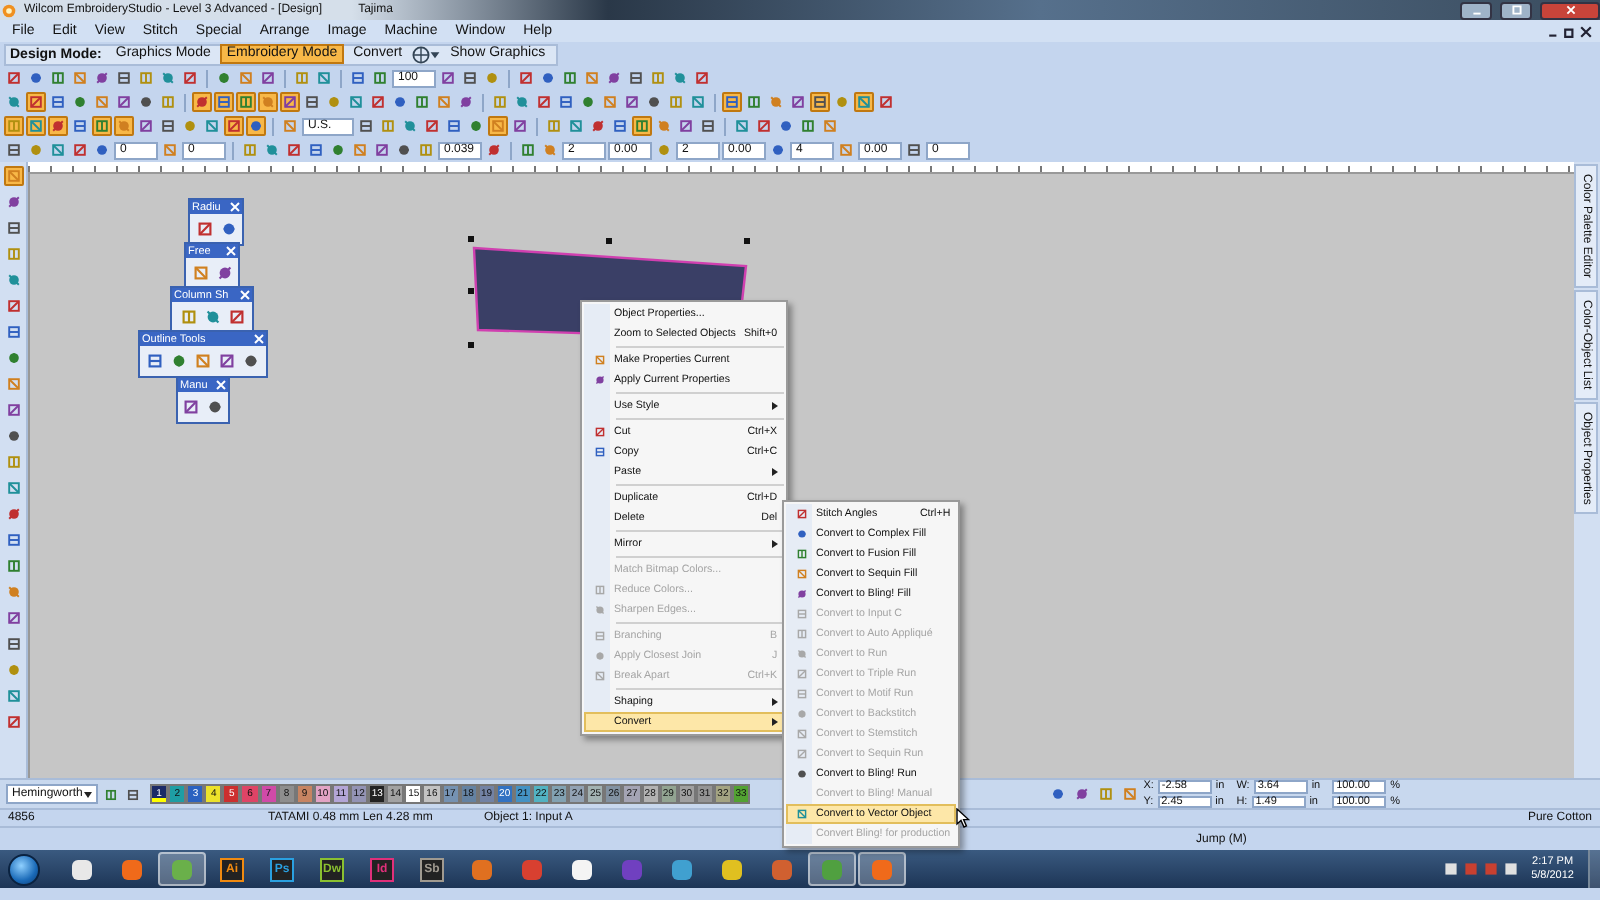 The image size is (1600, 900). I want to click on maximize-button, so click(1516, 10).